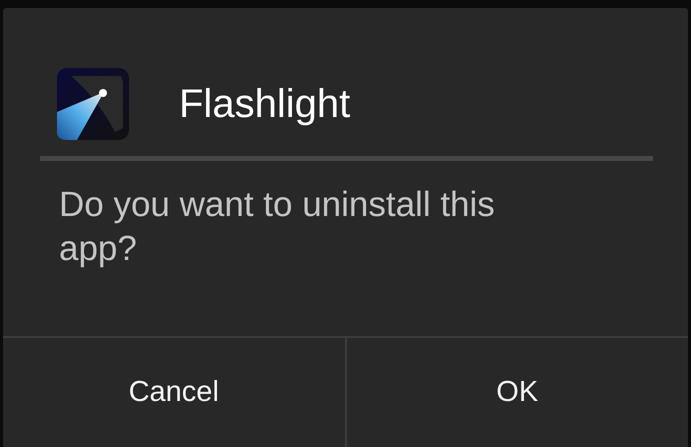 The width and height of the screenshot is (691, 447). What do you see at coordinates (93, 104) in the screenshot?
I see `flashlight-app-icon` at bounding box center [93, 104].